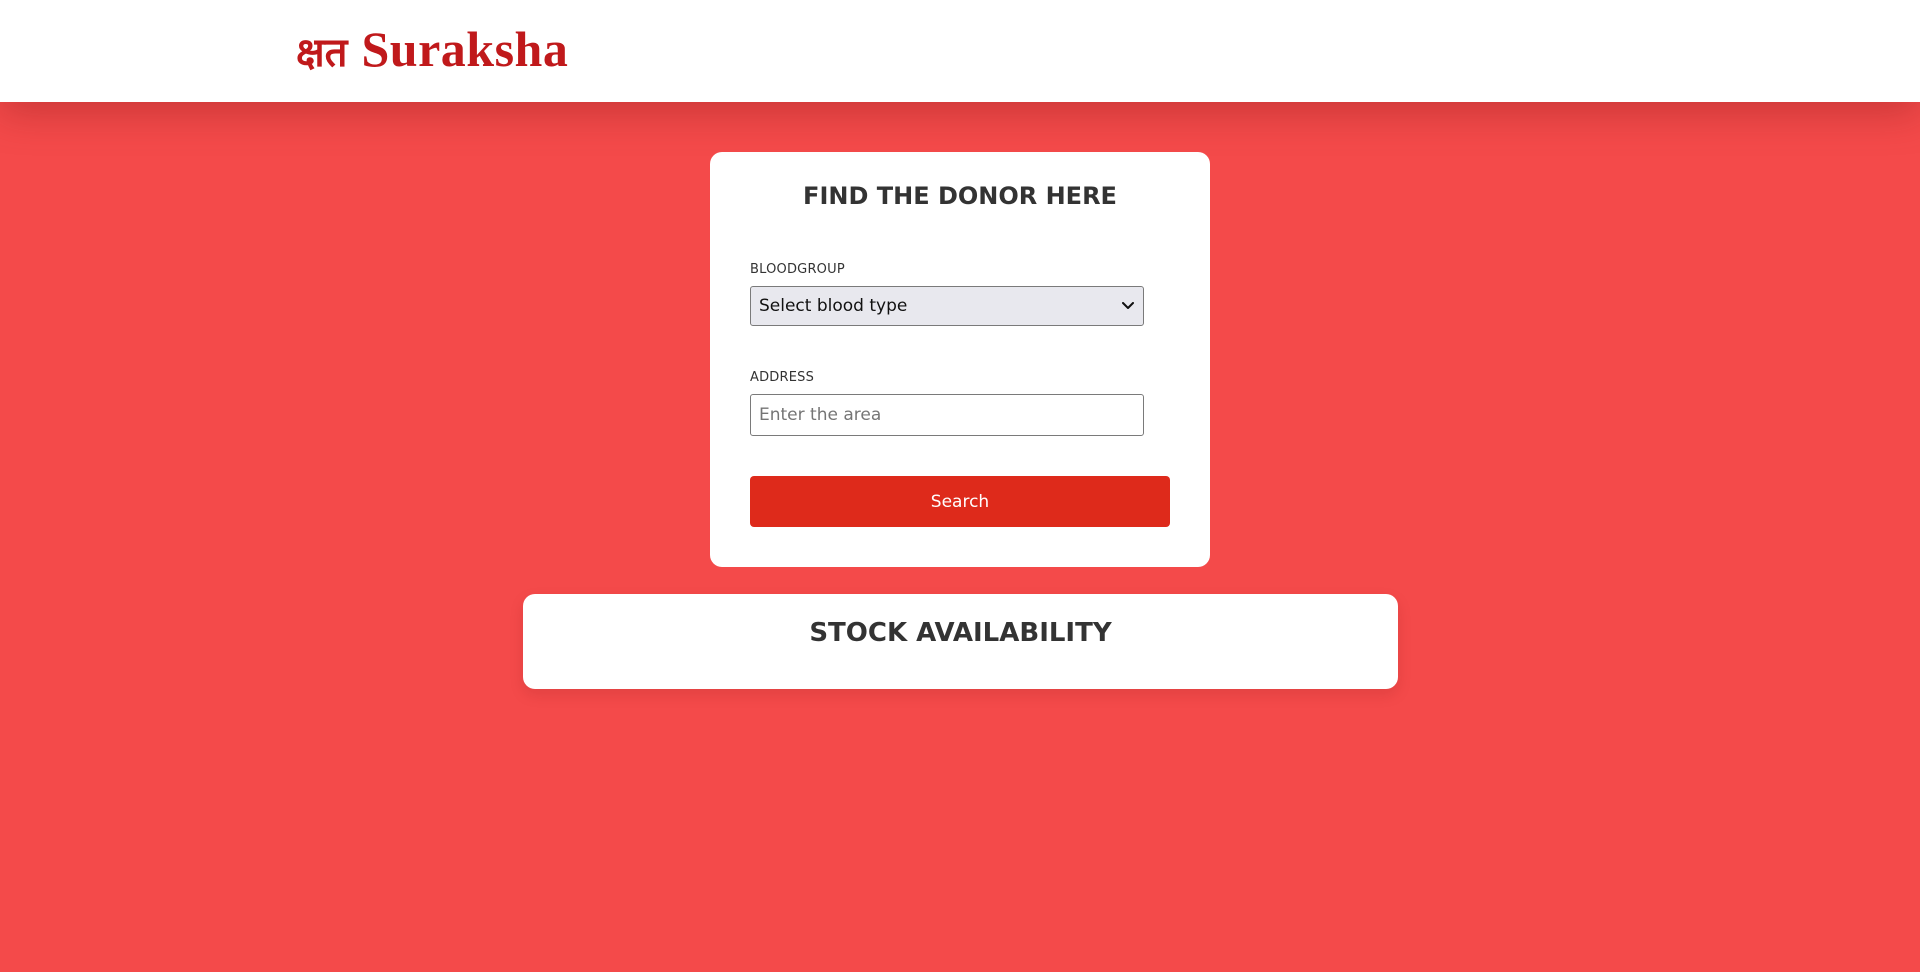 The height and width of the screenshot is (972, 1920). What do you see at coordinates (833, 306) in the screenshot?
I see `bloodgroup-select-value: Select blood type` at bounding box center [833, 306].